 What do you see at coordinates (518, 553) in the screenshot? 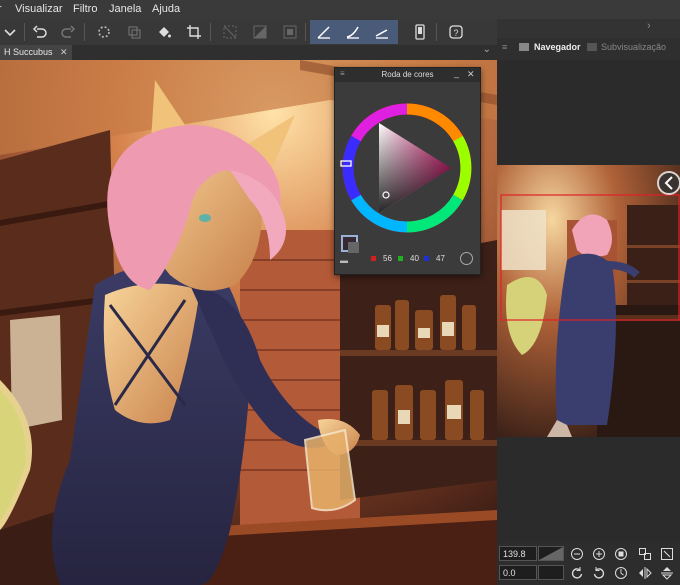
I see `zoom-field: 139.8` at bounding box center [518, 553].